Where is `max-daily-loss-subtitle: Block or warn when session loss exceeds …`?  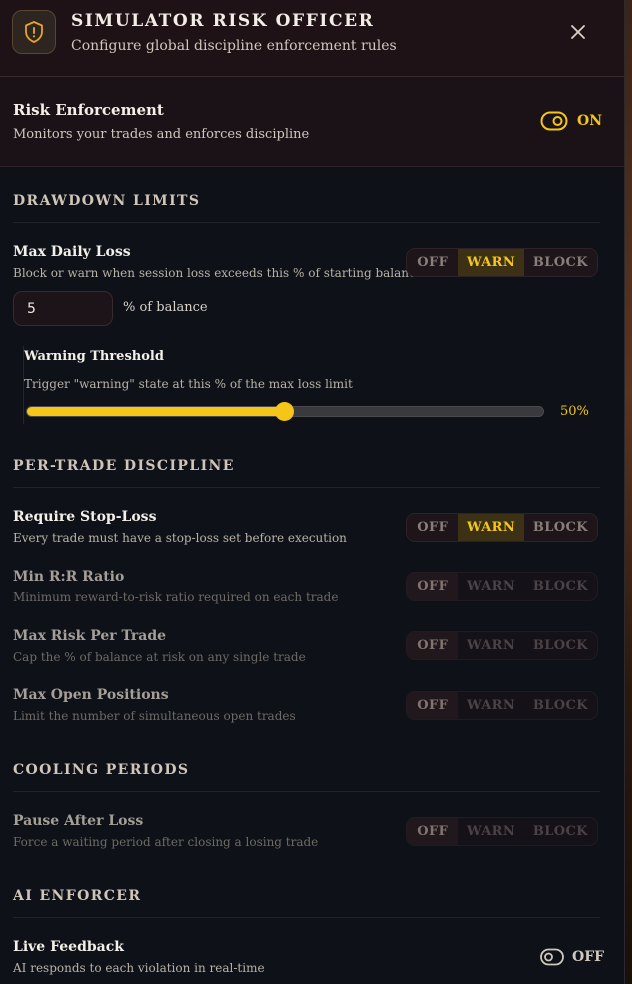
max-daily-loss-subtitle: Block or warn when session loss exceeds … is located at coordinates (218, 273).